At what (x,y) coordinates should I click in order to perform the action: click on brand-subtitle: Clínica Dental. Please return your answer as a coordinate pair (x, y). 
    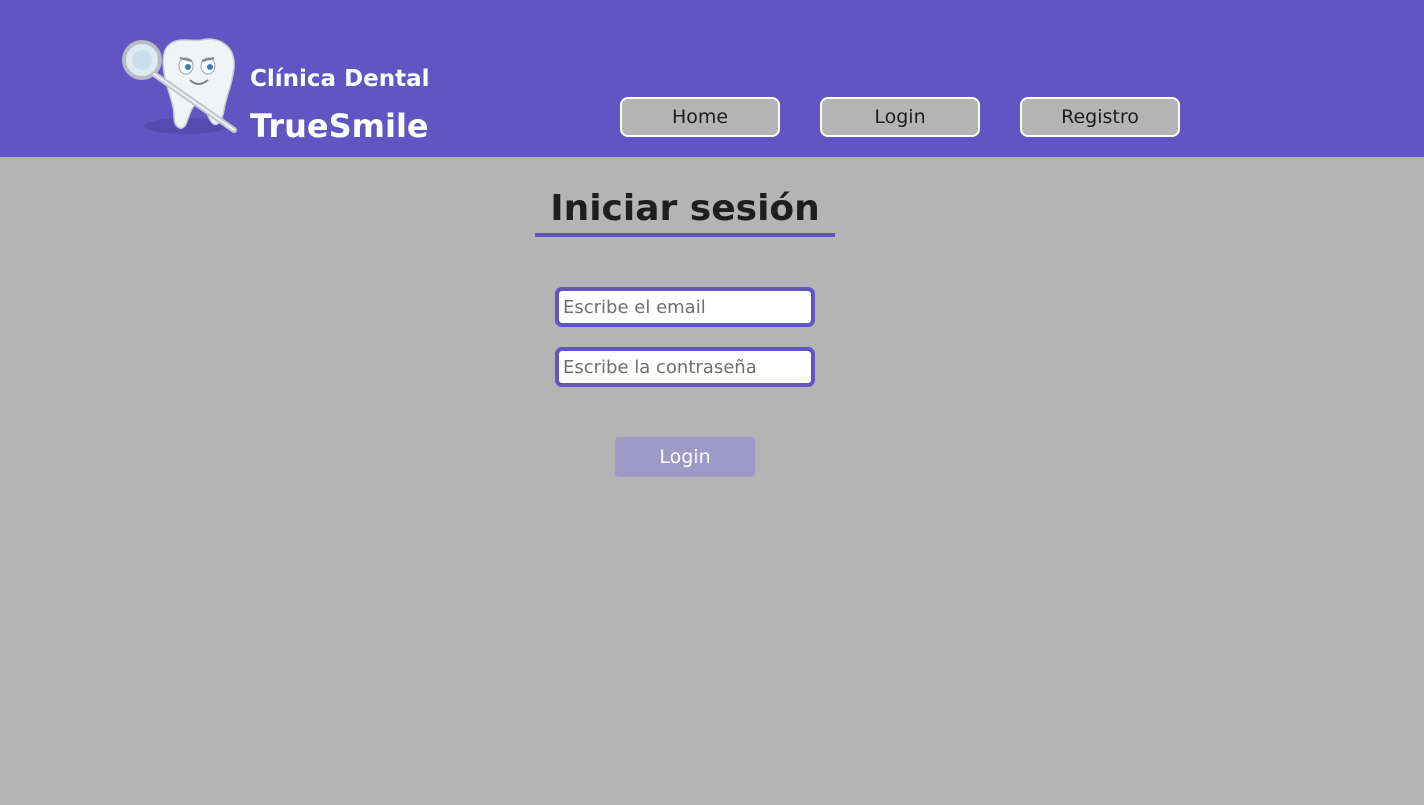
    Looking at the image, I should click on (340, 79).